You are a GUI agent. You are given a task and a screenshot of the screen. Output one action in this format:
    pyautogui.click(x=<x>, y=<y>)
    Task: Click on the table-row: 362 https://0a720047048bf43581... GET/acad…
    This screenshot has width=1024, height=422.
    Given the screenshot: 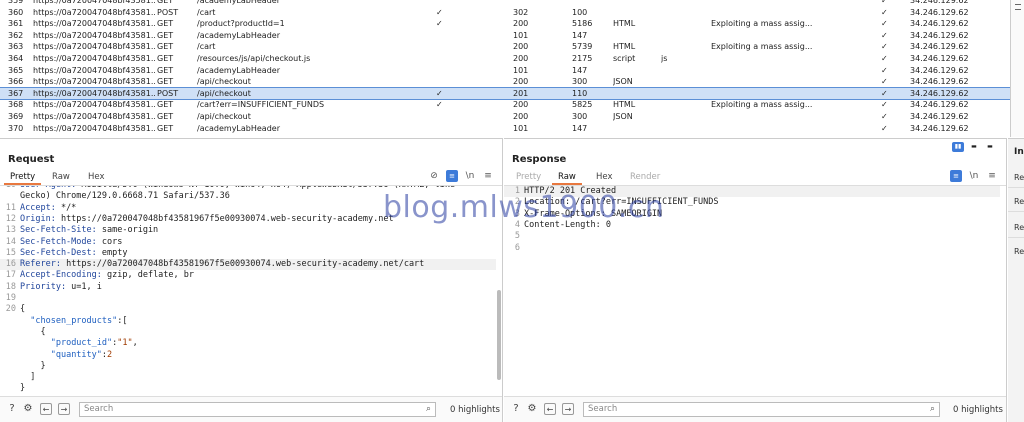 What is the action you would take?
    pyautogui.click(x=512, y=36)
    